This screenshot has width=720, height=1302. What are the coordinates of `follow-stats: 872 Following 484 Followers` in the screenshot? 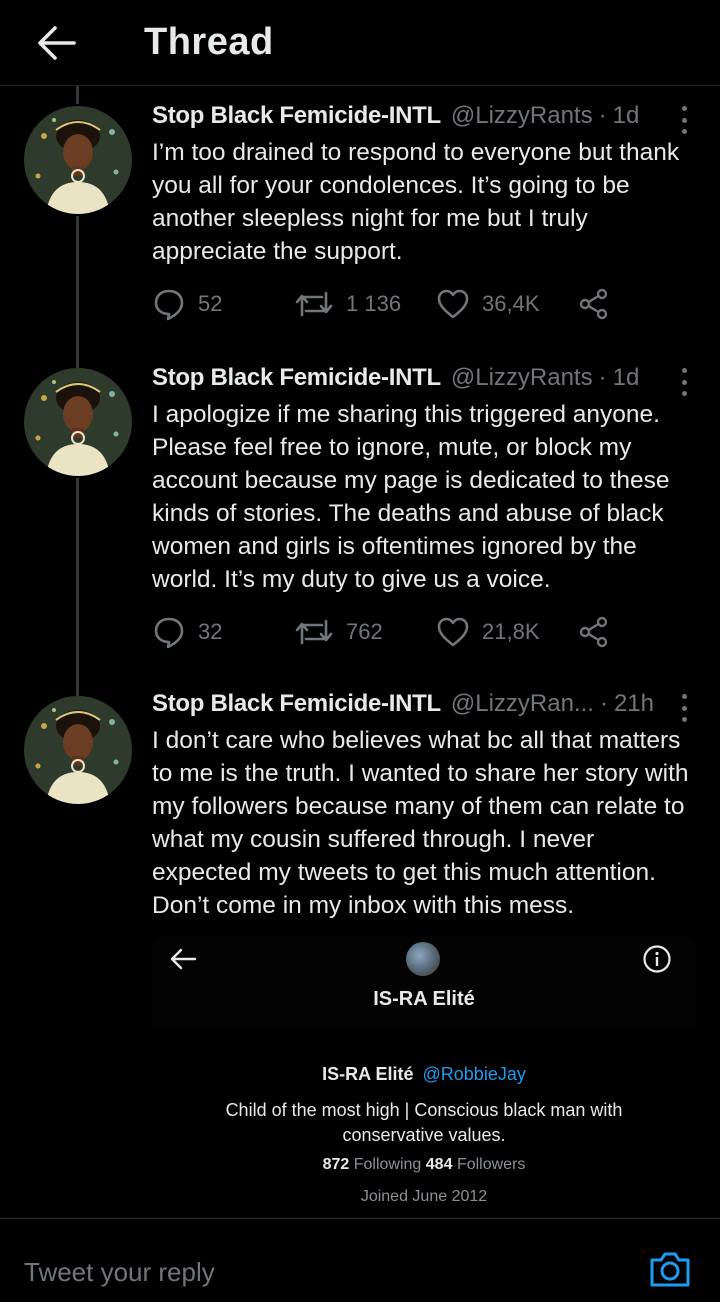 It's located at (424, 1165).